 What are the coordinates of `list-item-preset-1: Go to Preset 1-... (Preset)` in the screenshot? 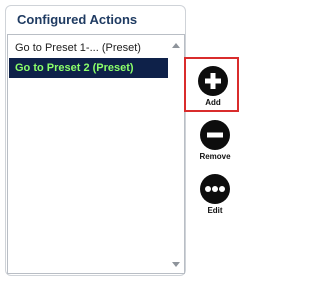 It's located at (88, 48).